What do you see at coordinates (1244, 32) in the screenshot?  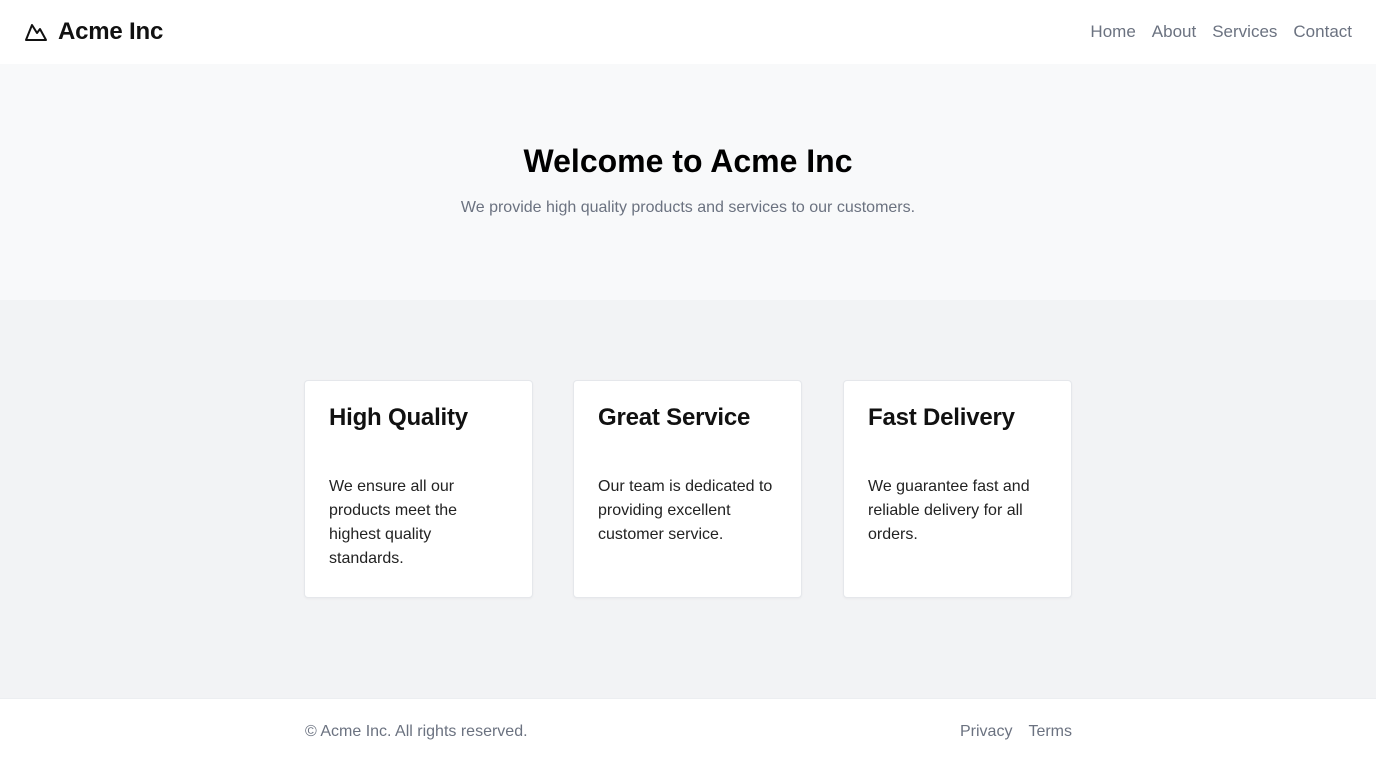 I see `nav-services-link: Services` at bounding box center [1244, 32].